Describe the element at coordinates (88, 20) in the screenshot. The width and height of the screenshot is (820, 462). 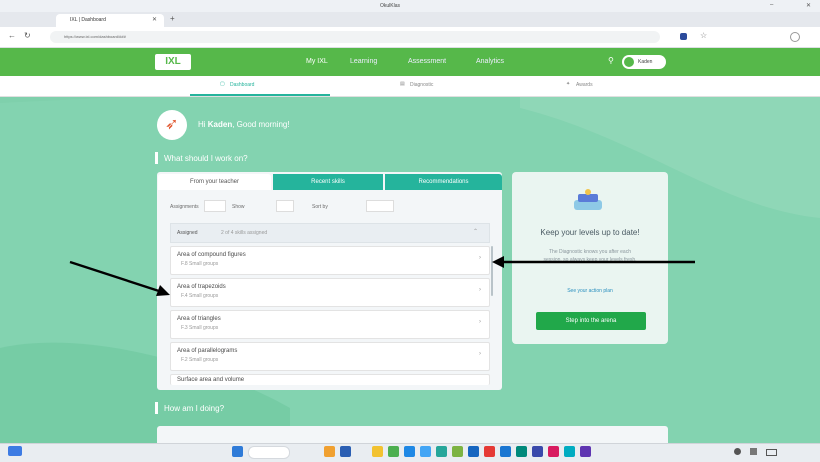
I see `tab-title: IXL | Dashboard` at that location.